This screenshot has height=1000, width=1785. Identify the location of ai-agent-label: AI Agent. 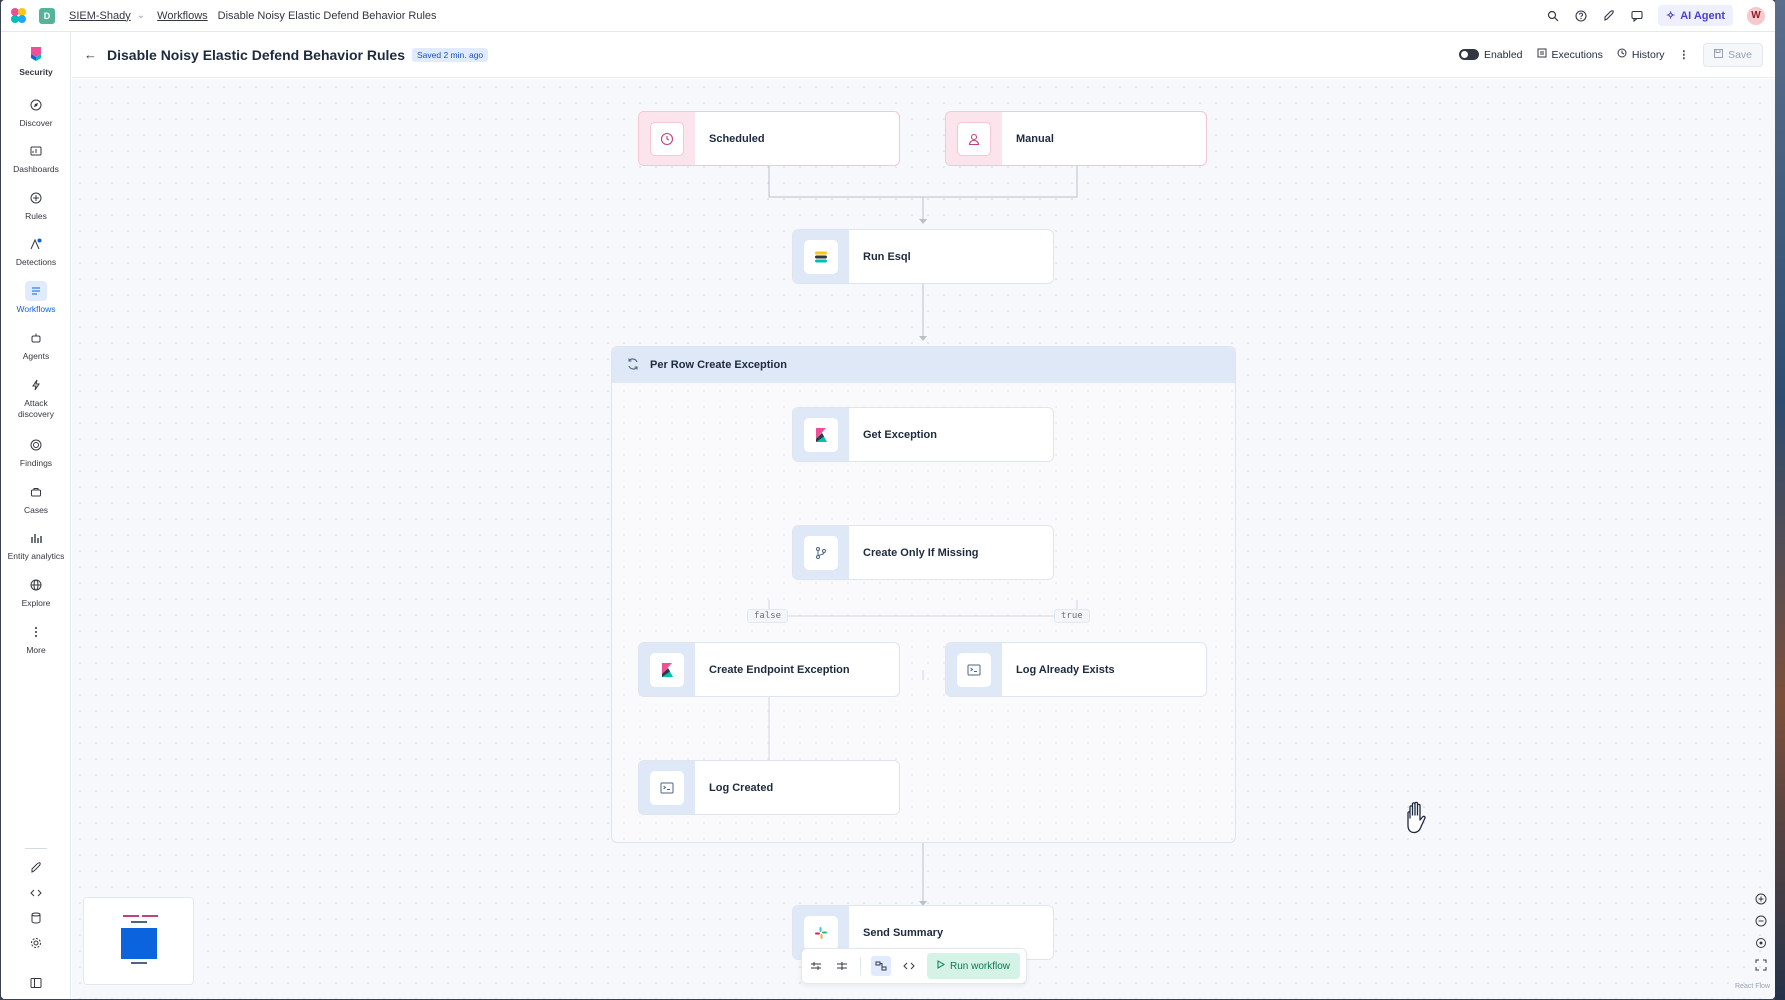
(1702, 15).